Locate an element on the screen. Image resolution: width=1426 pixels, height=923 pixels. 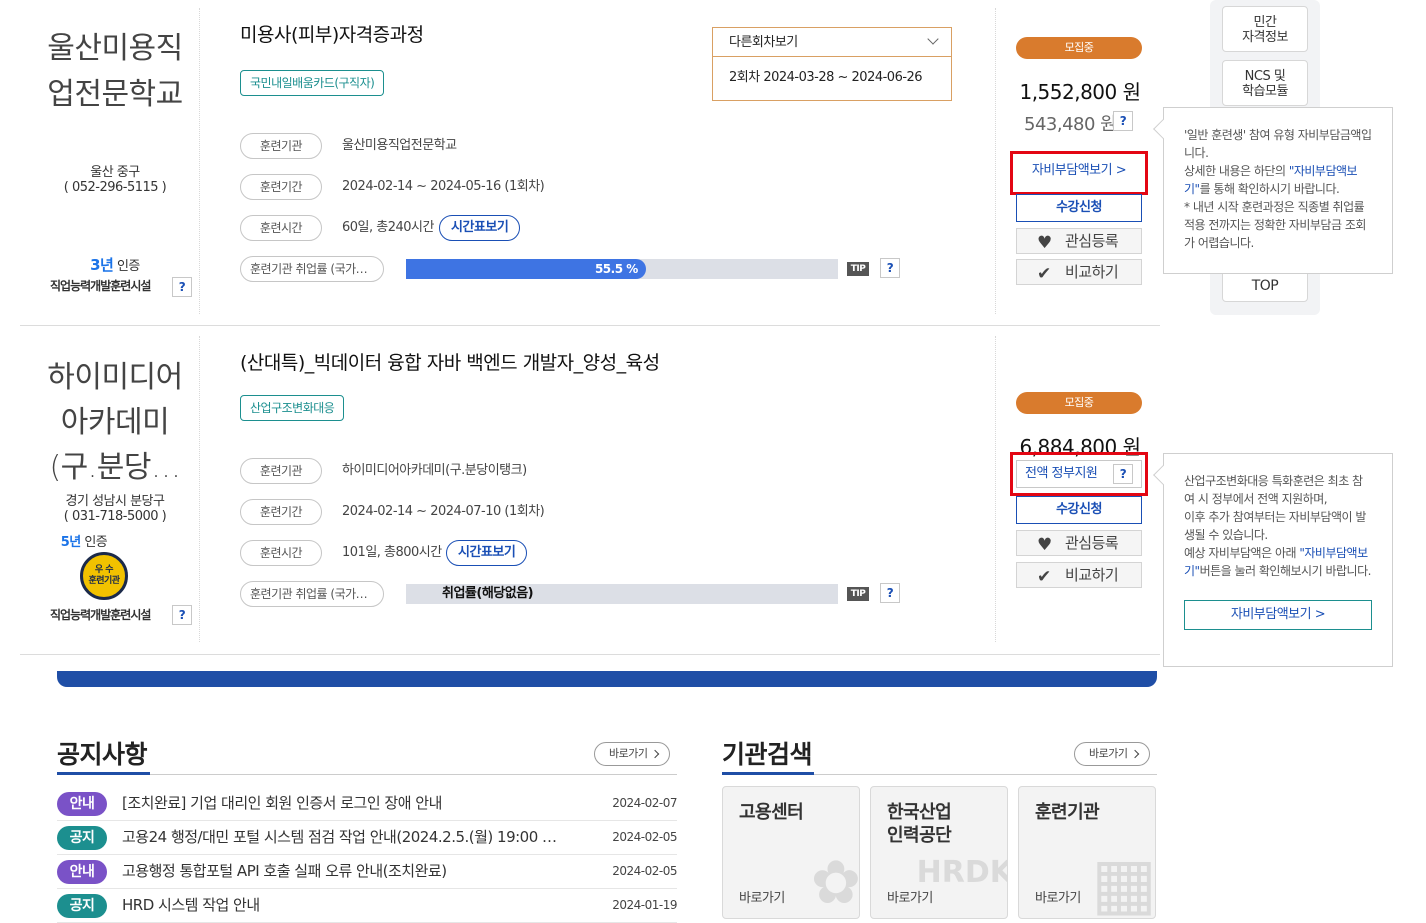
agency-card-training-institution: ▦ 훈련기관 바로가기 is located at coordinates (1087, 852).